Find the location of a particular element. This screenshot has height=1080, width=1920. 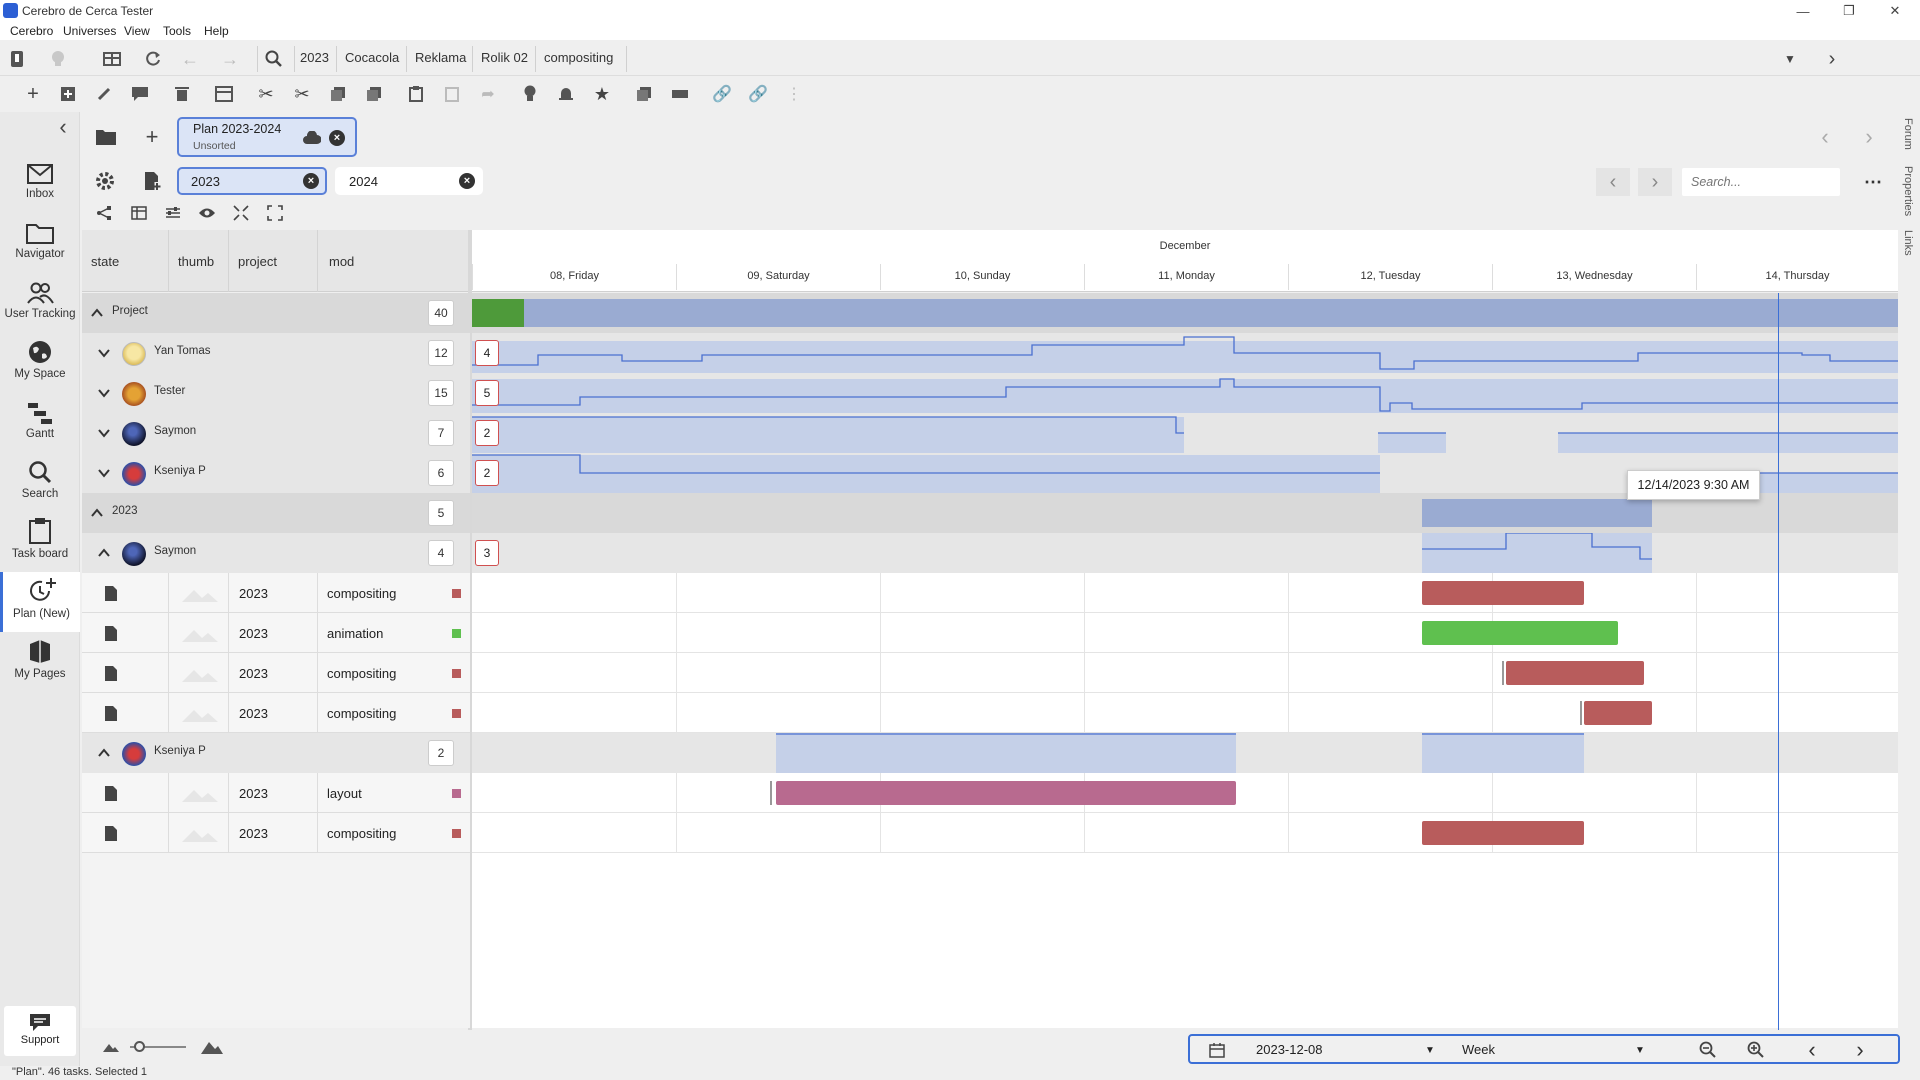

zoom-in-icon is located at coordinates (1756, 1050).